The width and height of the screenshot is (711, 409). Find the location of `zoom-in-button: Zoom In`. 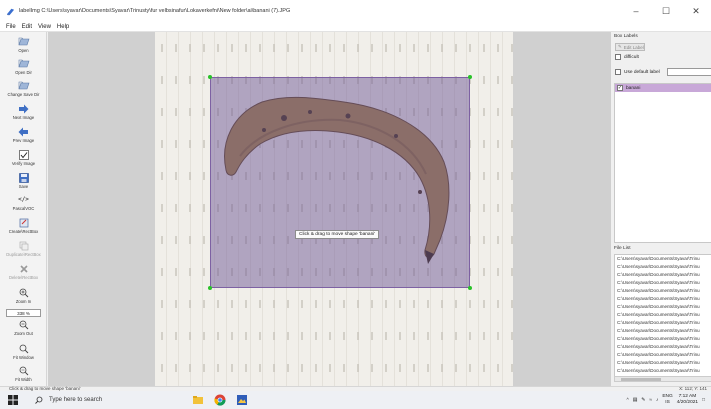

zoom-in-button: Zoom In is located at coordinates (23, 297).